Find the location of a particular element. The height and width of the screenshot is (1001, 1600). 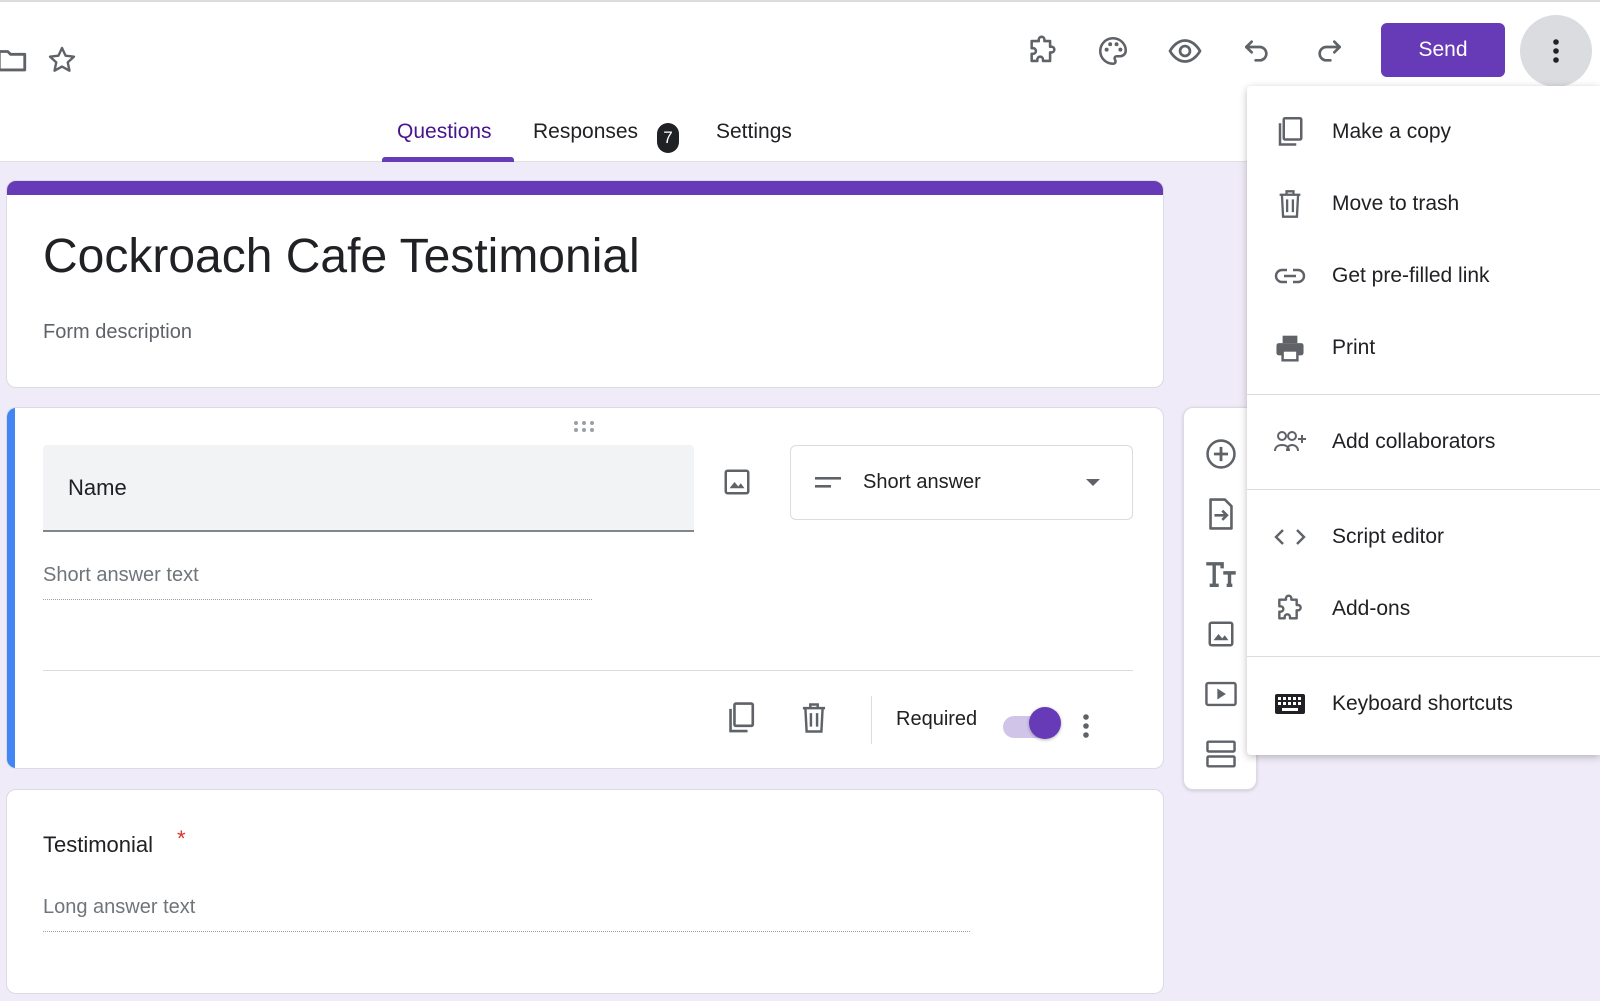

add-title-icon is located at coordinates (1221, 574).